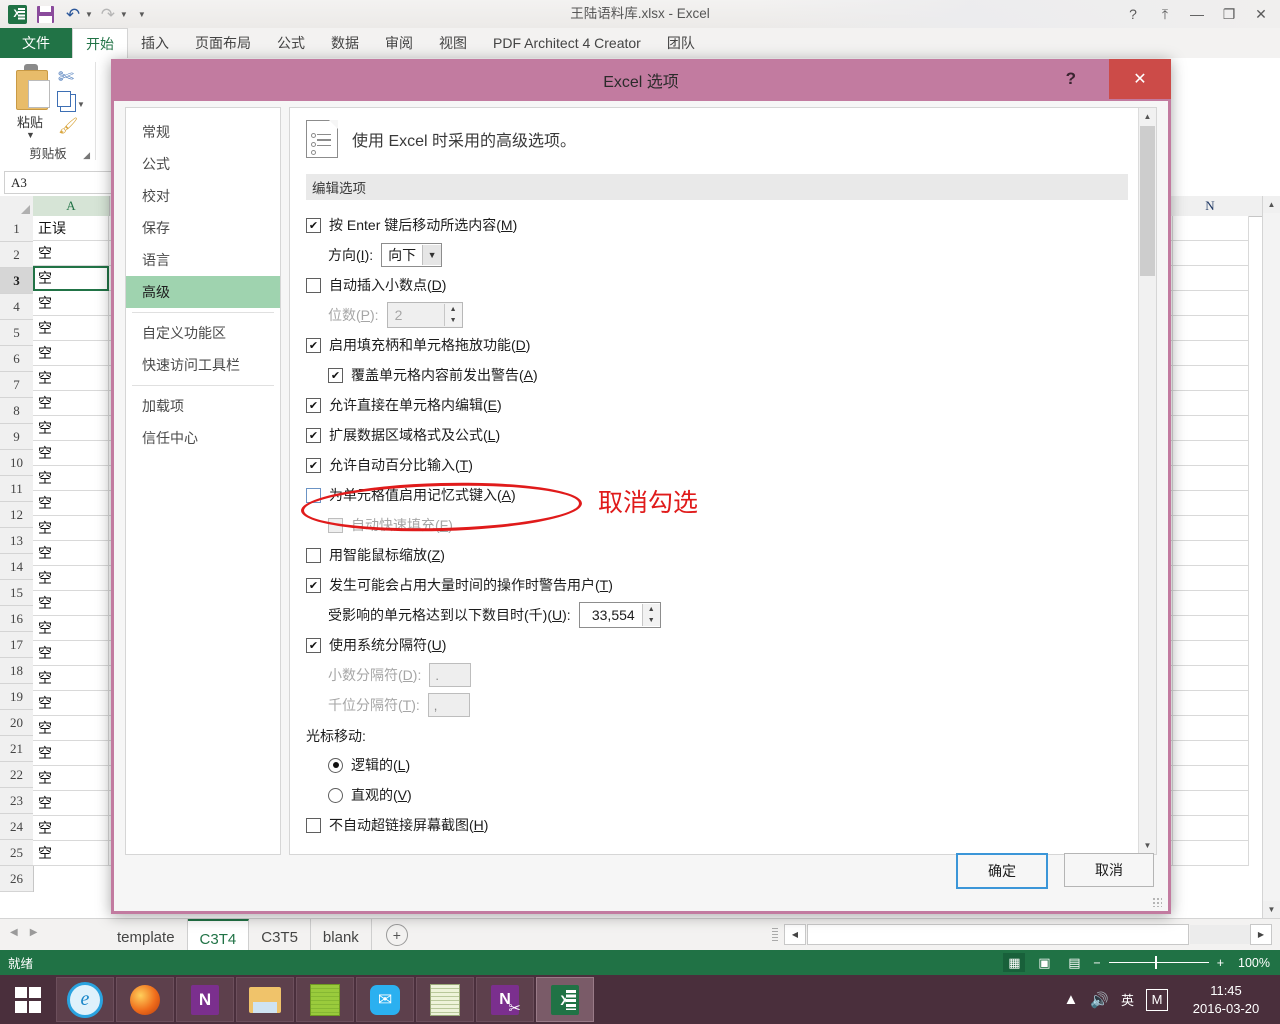  What do you see at coordinates (60, 182) in the screenshot?
I see `name-box: A3` at bounding box center [60, 182].